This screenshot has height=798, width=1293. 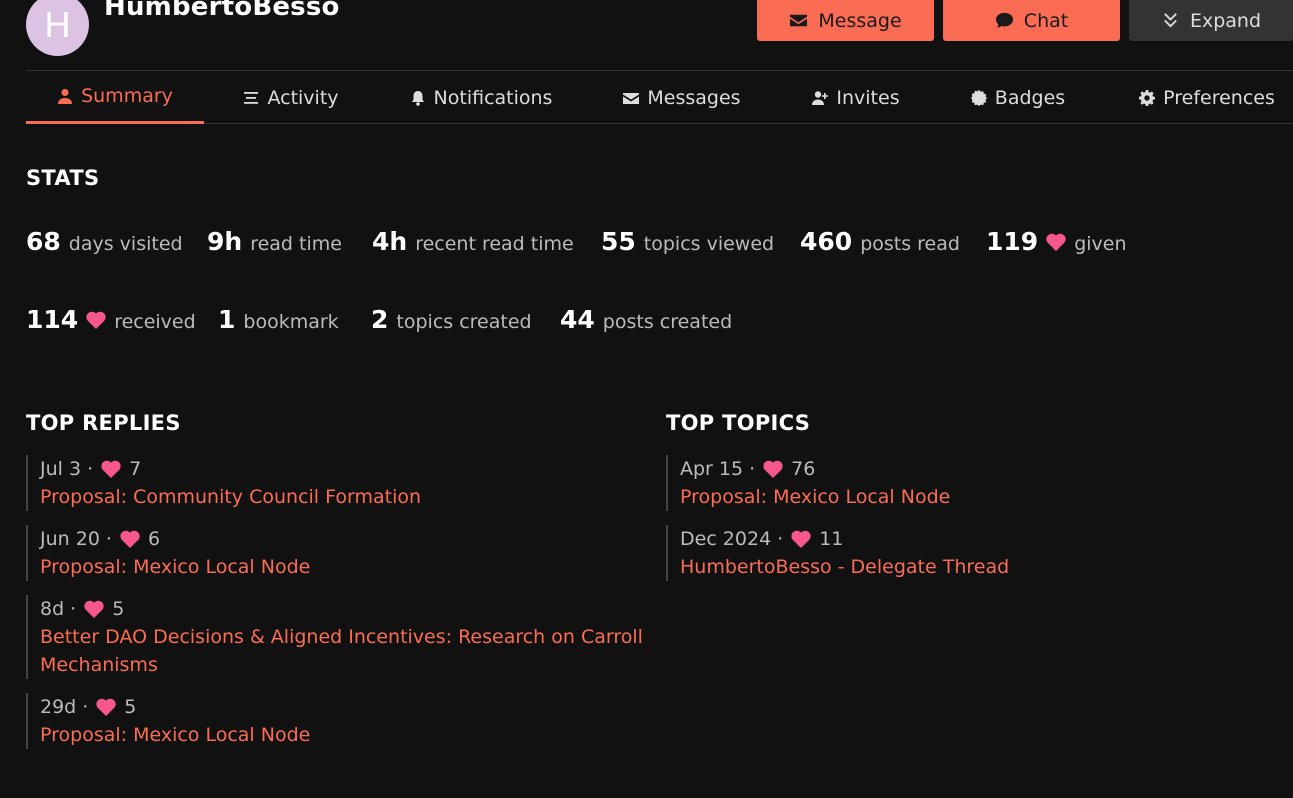 I want to click on list-item: 29d · 5 Proposal: Mexico Local Node, so click(x=336, y=721).